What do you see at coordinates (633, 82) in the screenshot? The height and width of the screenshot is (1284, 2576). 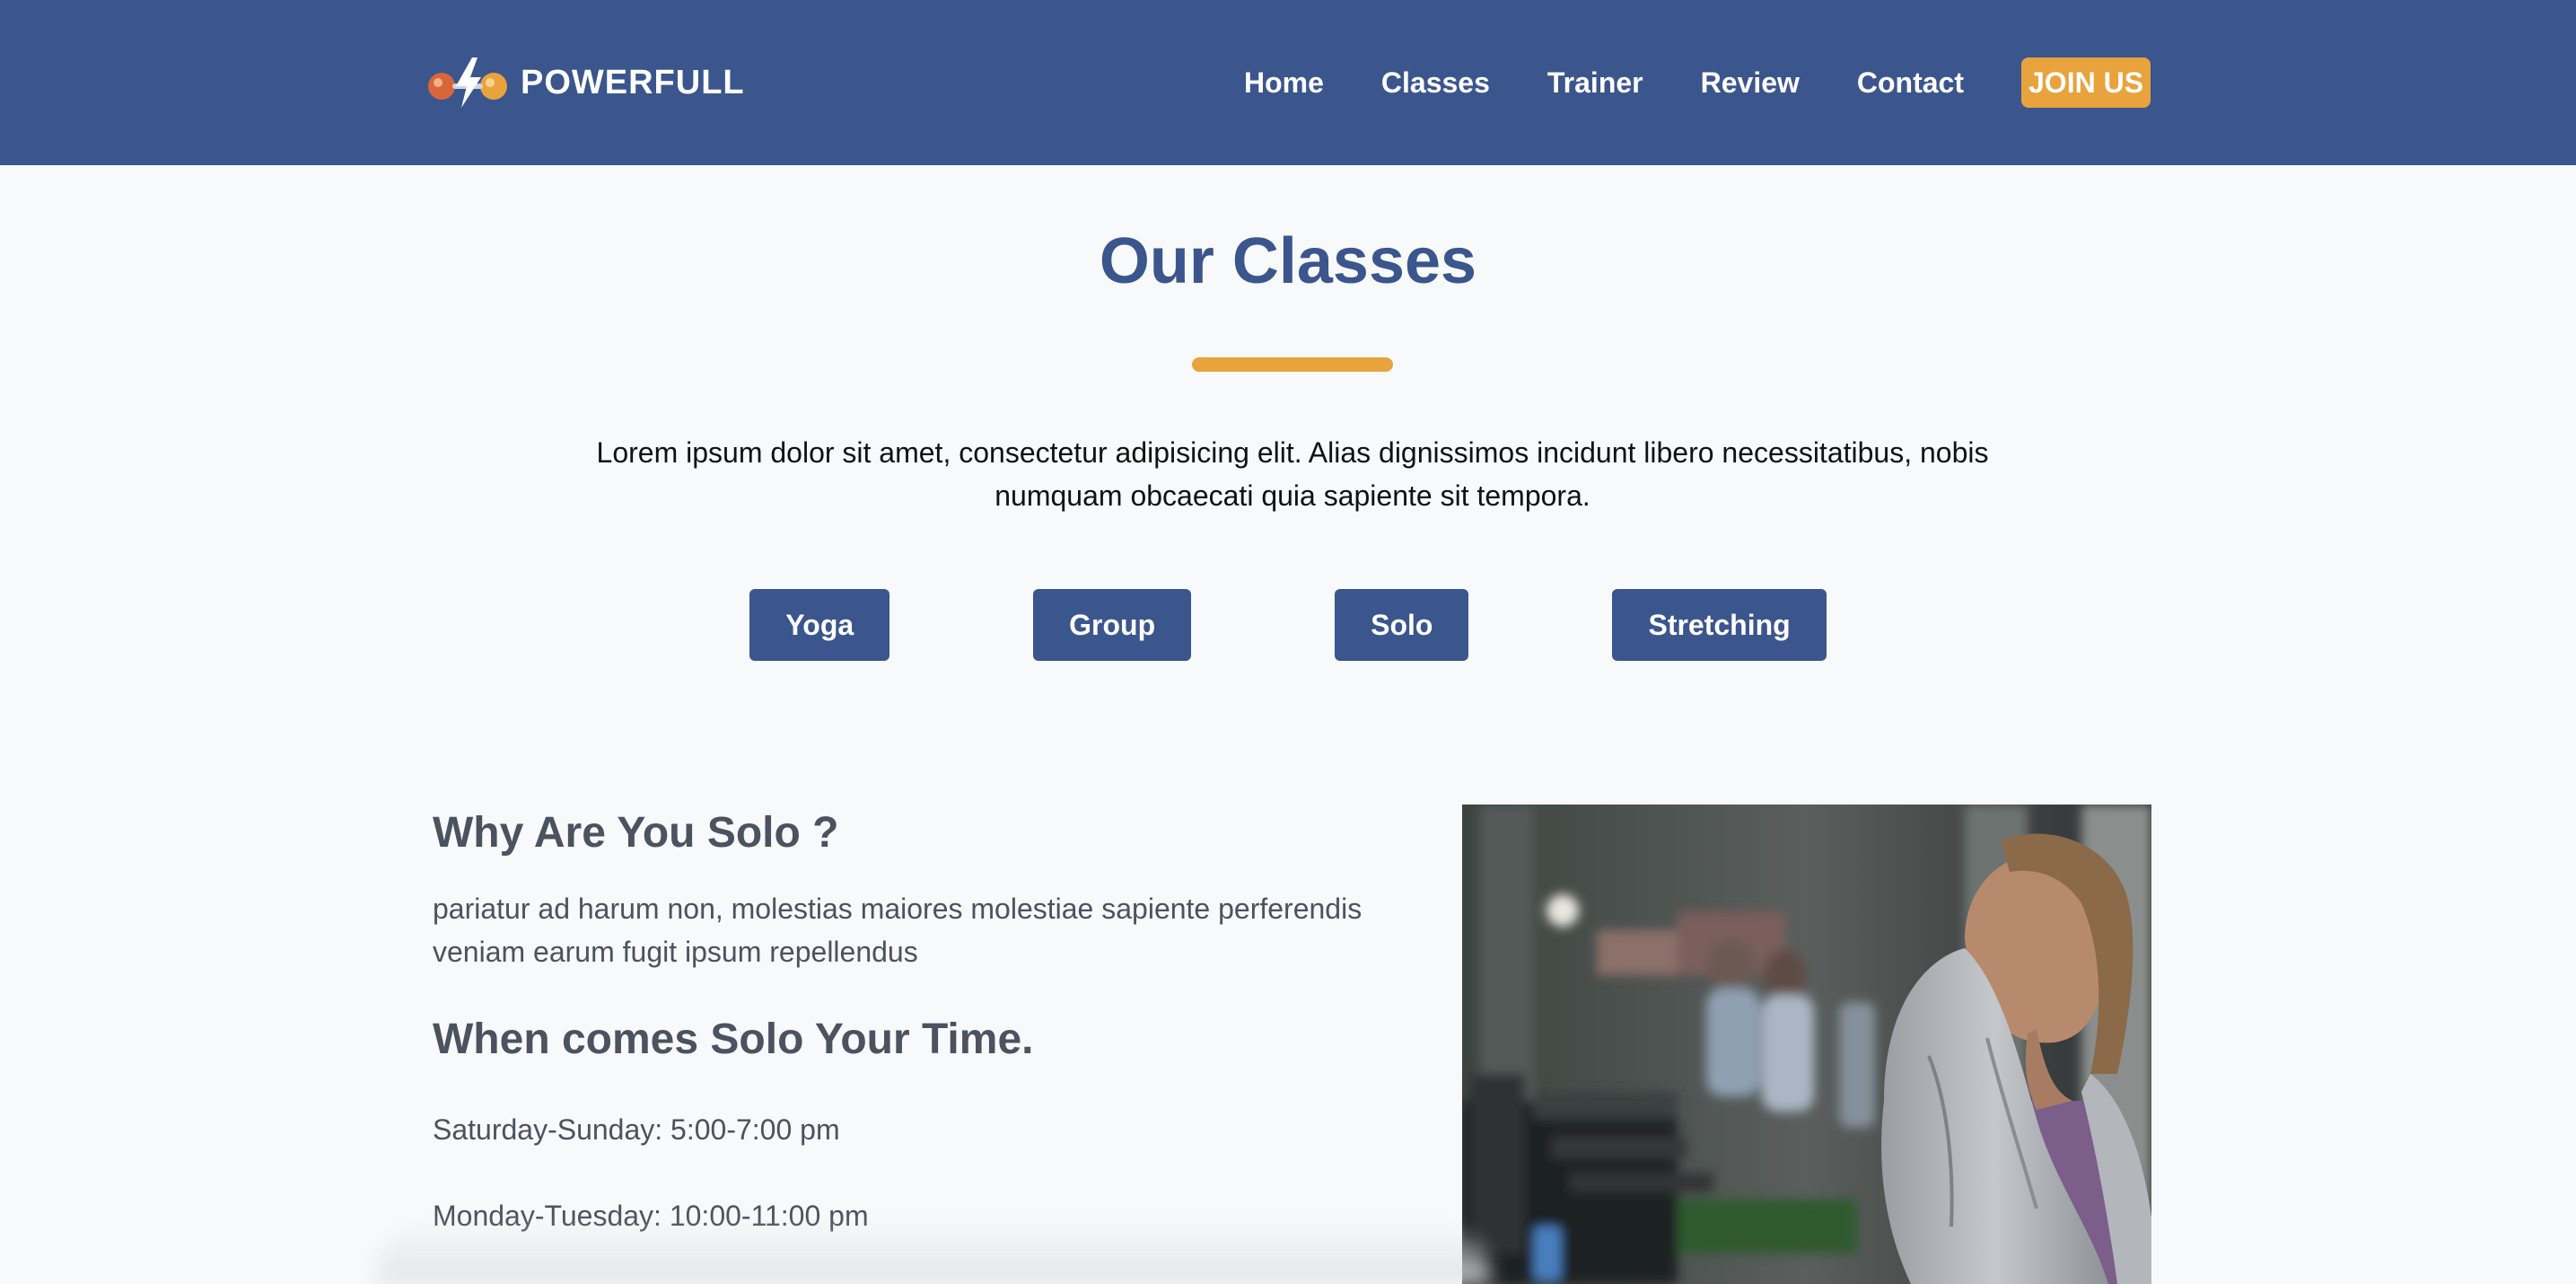 I see `brand-name: POWERFULL` at bounding box center [633, 82].